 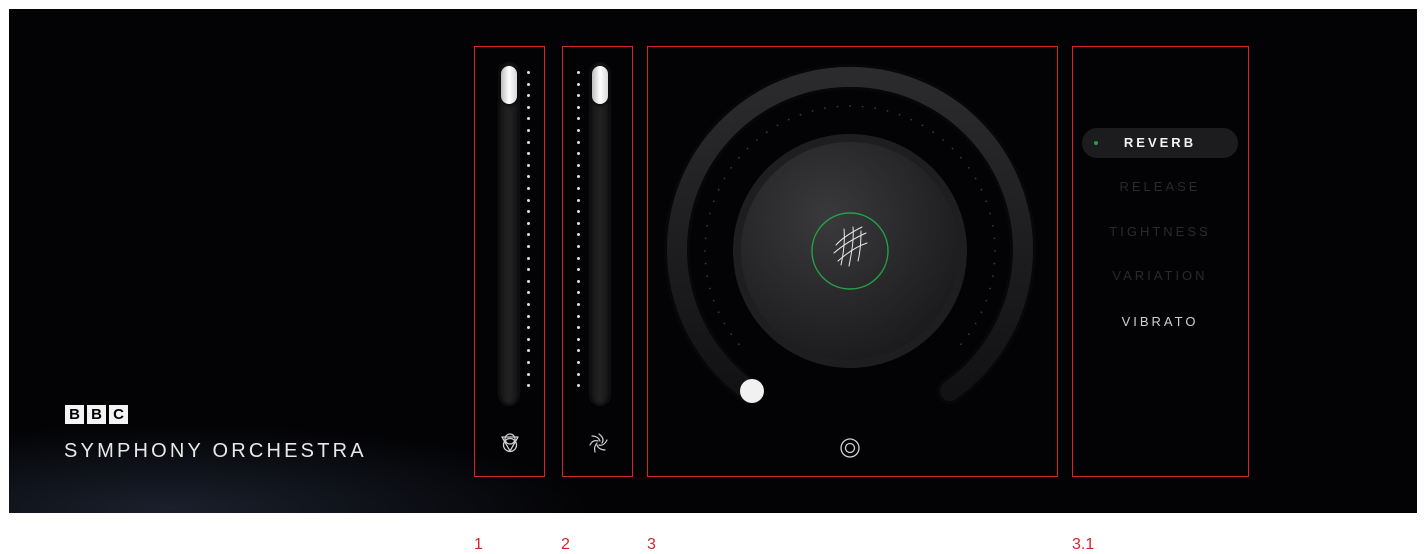 I want to click on slider-2-section, so click(x=597, y=261).